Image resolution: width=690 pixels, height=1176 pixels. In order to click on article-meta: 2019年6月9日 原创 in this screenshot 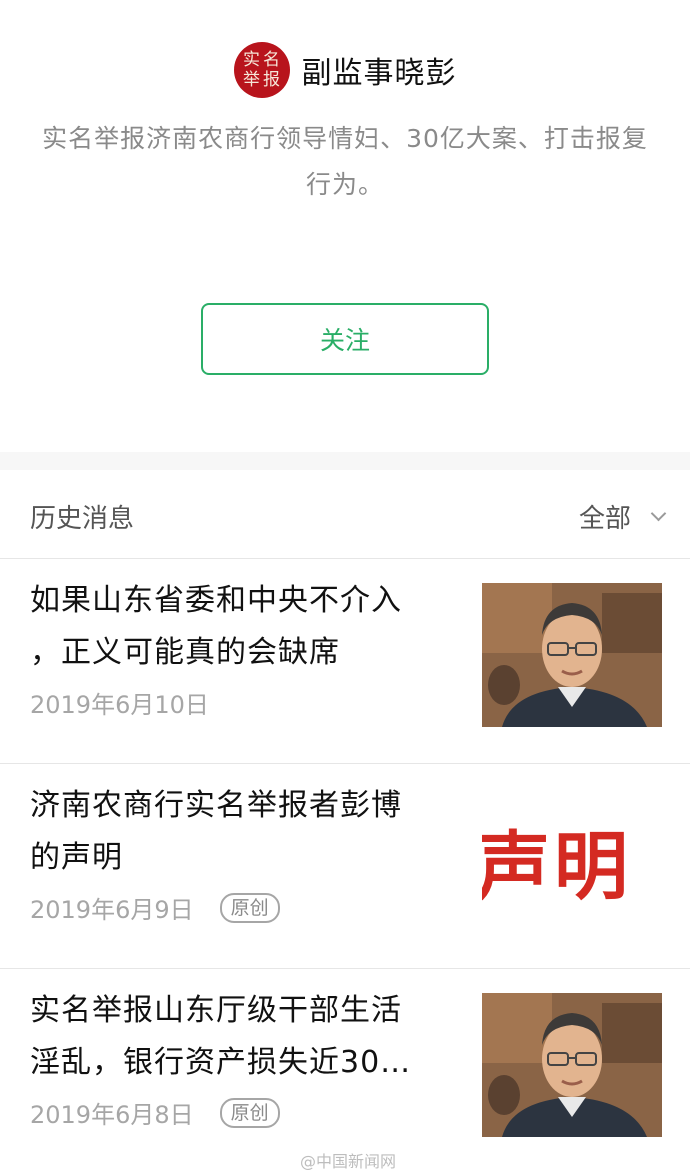, I will do `click(155, 907)`.